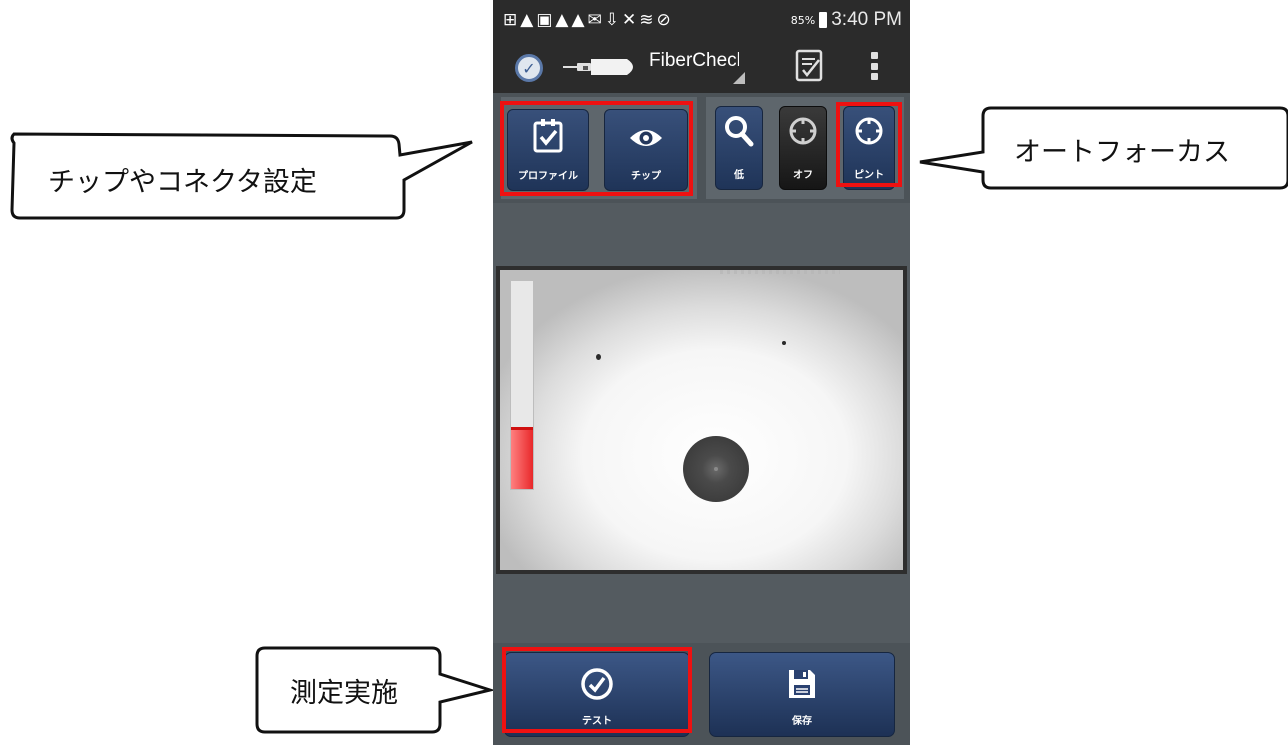  Describe the element at coordinates (739, 175) in the screenshot. I see `zoom-button-label: 低` at that location.